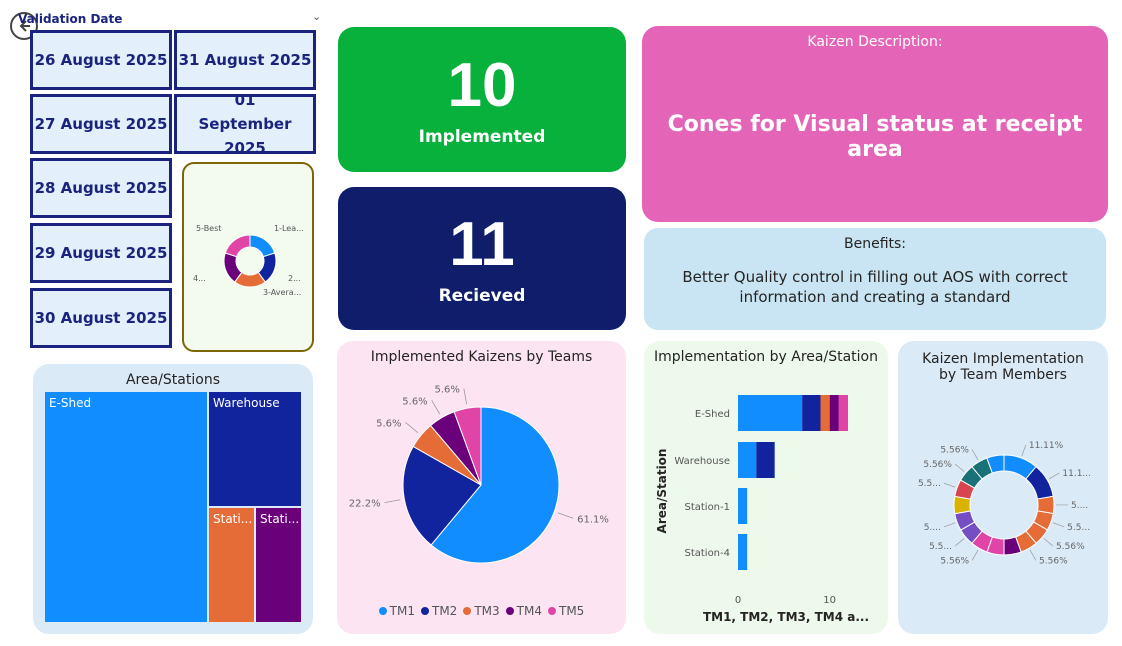  Describe the element at coordinates (365, 504) in the screenshot. I see `pie-data-label: 22.2%` at that location.